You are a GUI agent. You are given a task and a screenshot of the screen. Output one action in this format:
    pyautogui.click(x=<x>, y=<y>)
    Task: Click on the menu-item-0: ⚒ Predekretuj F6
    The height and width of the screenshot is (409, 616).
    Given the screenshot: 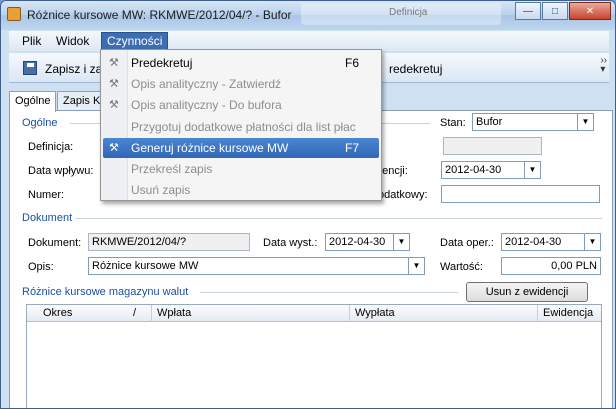 What is the action you would take?
    pyautogui.click(x=241, y=63)
    